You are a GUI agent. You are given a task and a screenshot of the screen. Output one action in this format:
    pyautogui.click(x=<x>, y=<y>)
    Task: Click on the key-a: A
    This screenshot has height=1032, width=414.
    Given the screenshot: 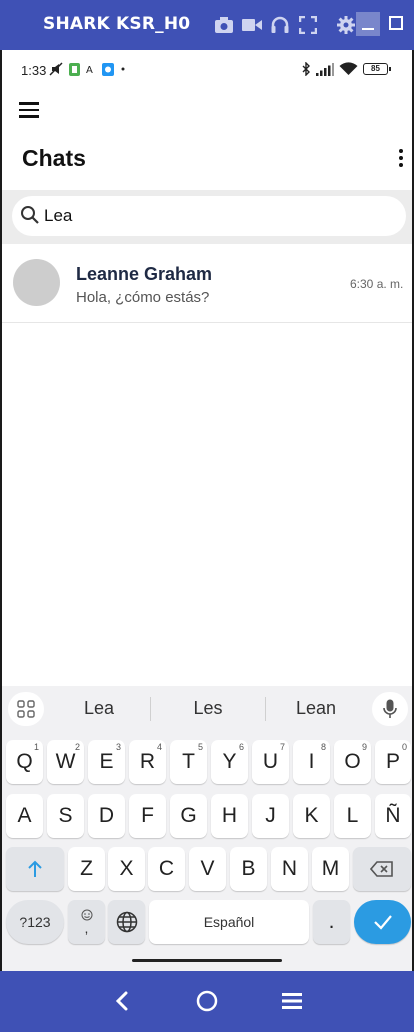 What is the action you would take?
    pyautogui.click(x=24, y=816)
    